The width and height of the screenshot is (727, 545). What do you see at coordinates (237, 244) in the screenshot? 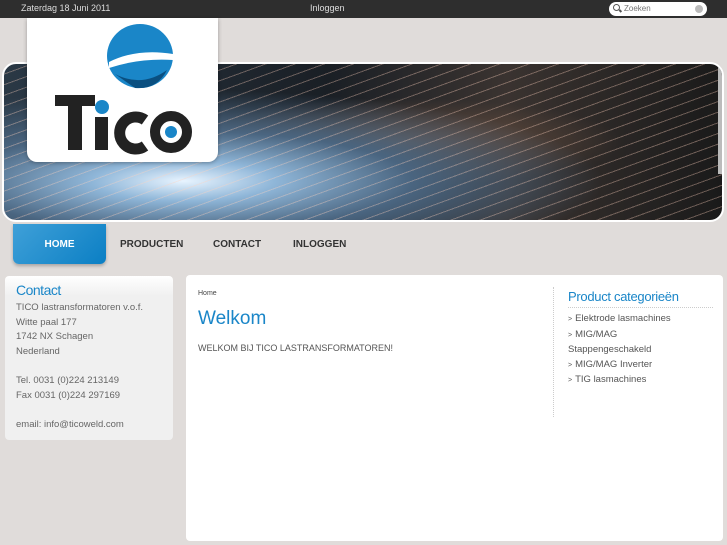
I see `nav-contact: CONTACT` at bounding box center [237, 244].